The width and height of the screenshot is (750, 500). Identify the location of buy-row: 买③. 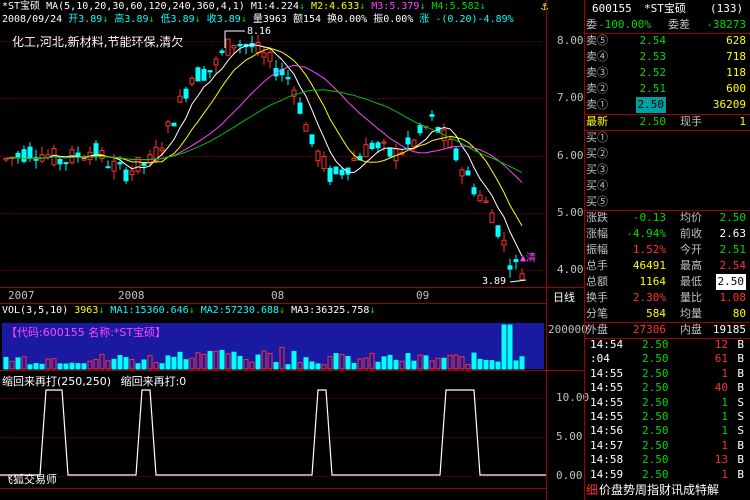
(667, 170).